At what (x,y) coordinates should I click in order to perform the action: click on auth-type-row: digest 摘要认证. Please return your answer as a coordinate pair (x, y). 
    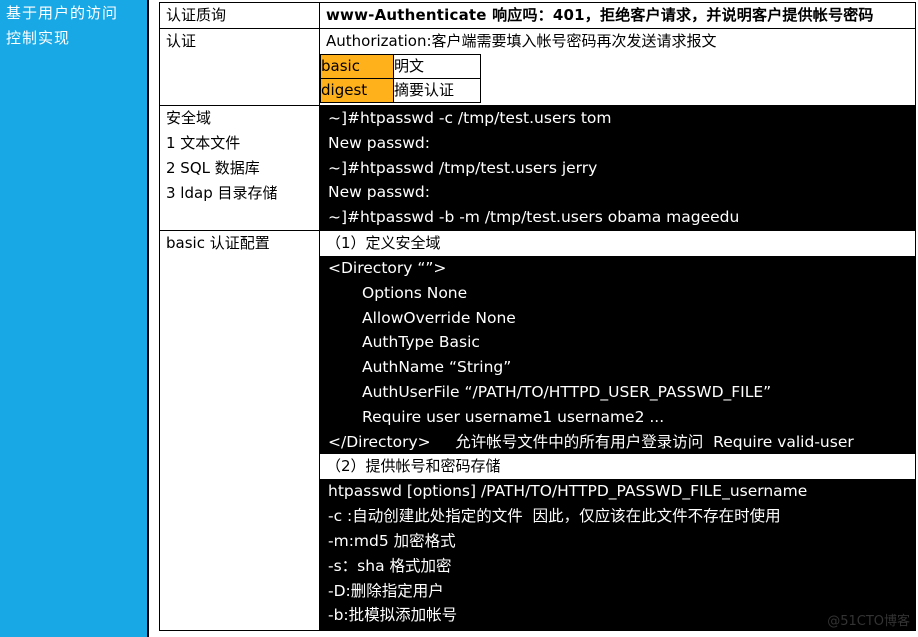
    Looking at the image, I should click on (400, 90).